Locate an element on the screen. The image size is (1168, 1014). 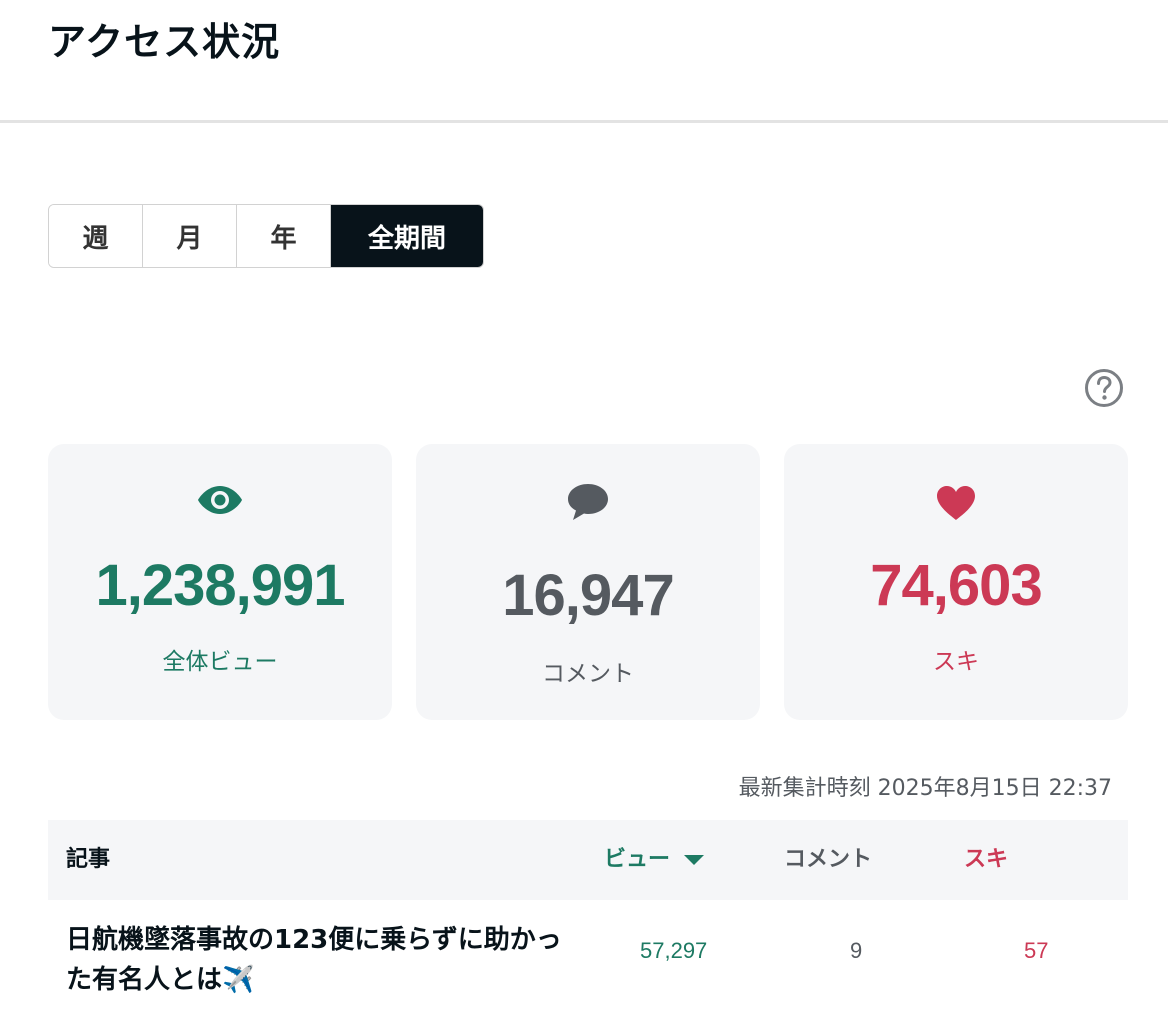
eye-icon is located at coordinates (220, 500).